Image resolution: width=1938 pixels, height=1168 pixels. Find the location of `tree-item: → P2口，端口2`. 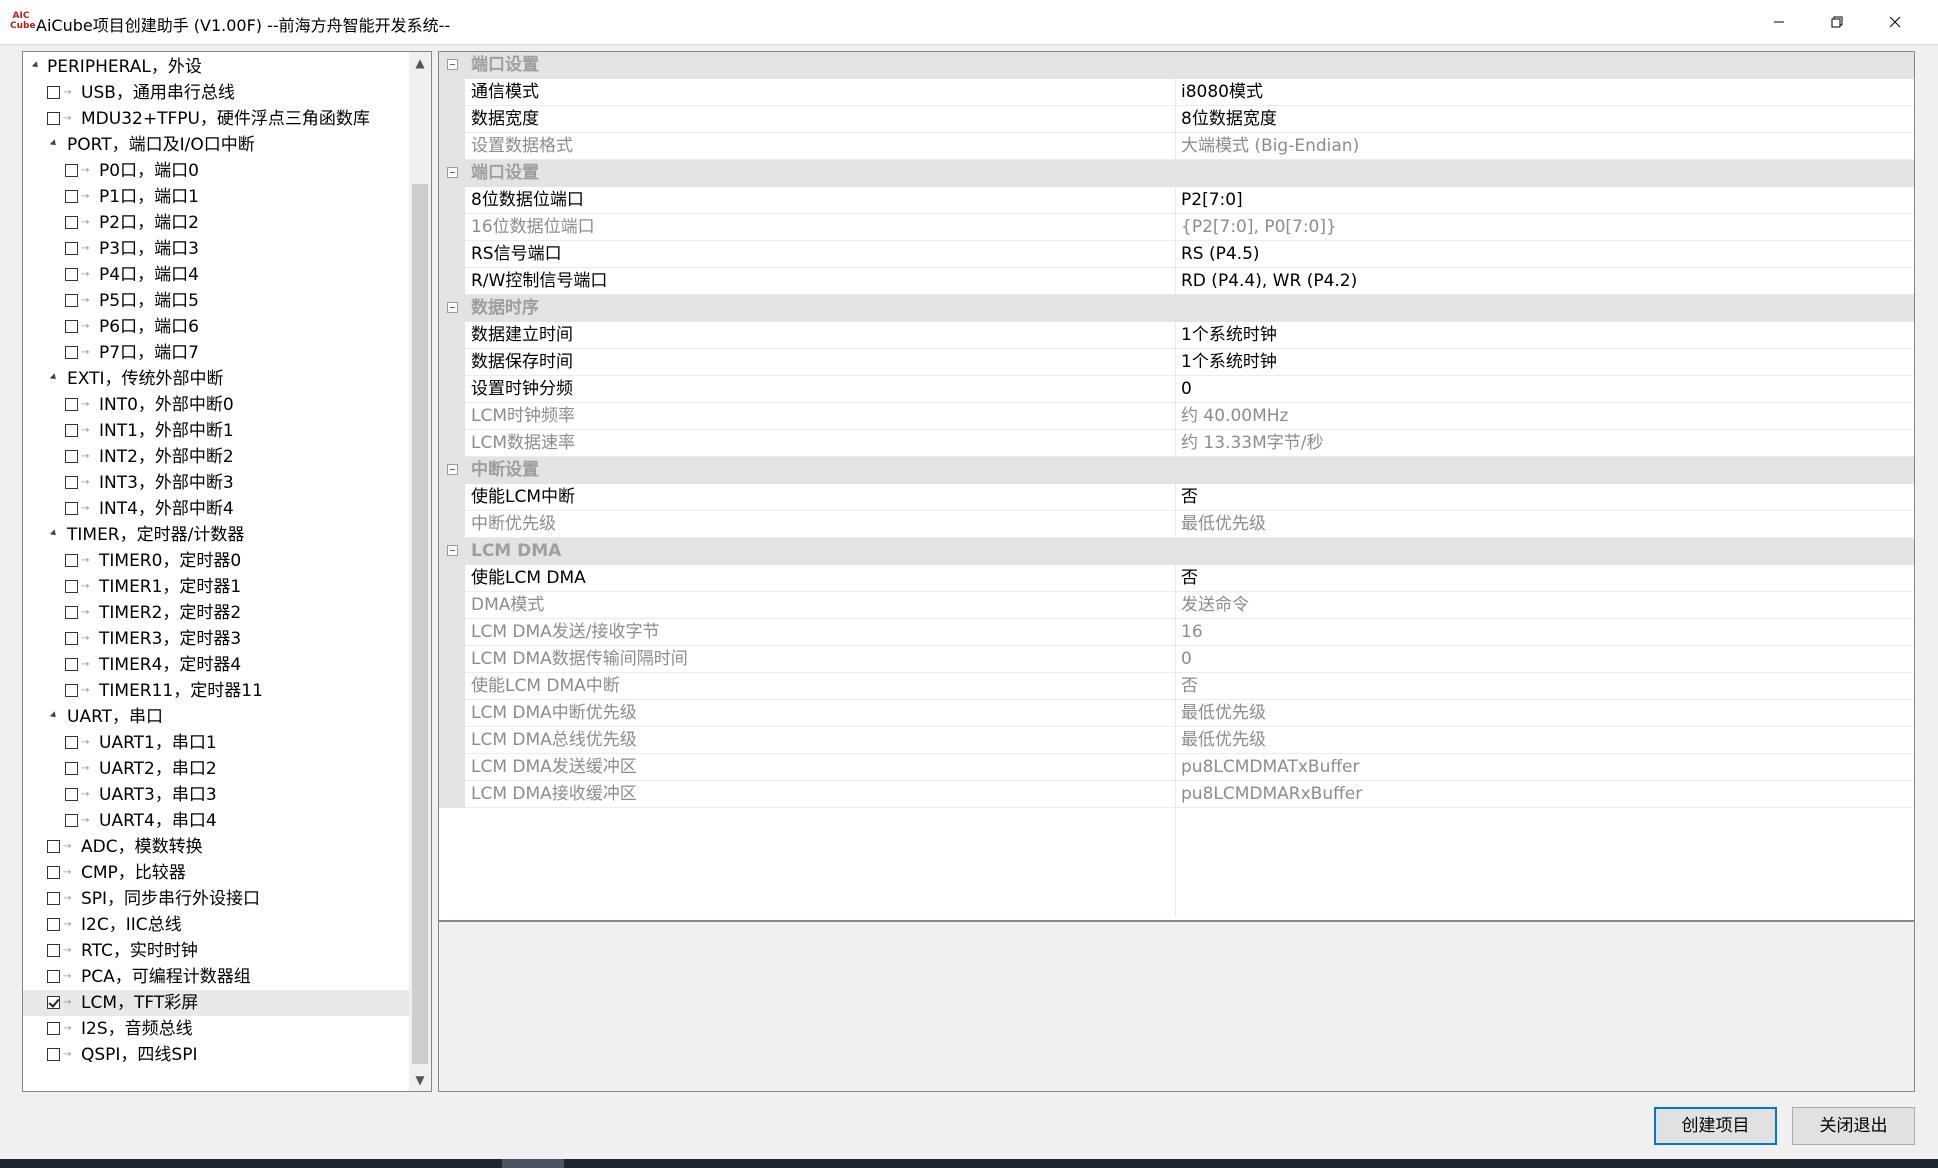

tree-item: → P2口，端口2 is located at coordinates (216, 223).